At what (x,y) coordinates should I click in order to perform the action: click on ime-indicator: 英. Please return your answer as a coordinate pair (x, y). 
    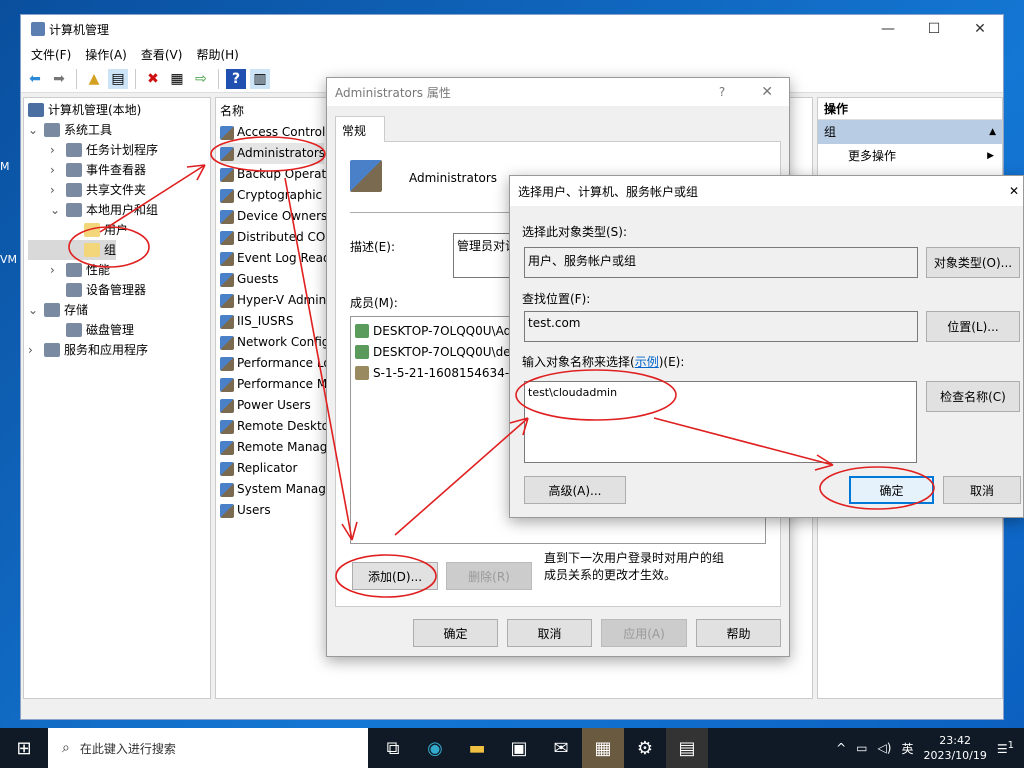
    Looking at the image, I should click on (907, 748).